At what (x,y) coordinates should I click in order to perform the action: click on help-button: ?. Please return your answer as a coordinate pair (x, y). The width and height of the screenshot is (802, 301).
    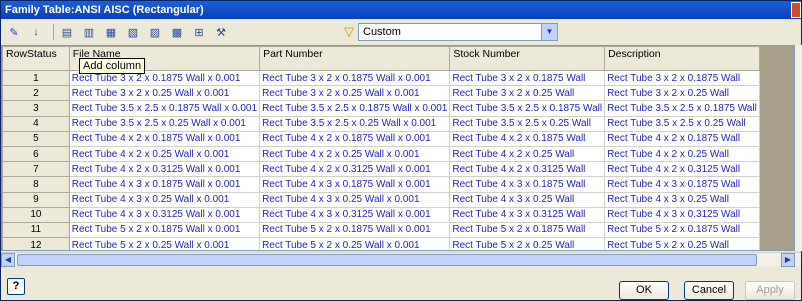
    Looking at the image, I should click on (16, 286).